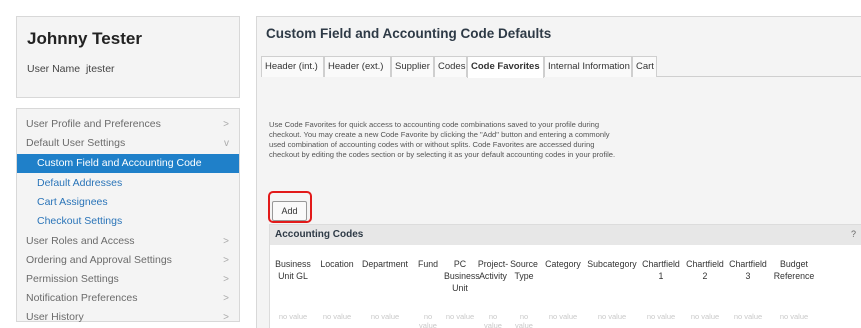 The image size is (861, 328). What do you see at coordinates (524, 264) in the screenshot?
I see `column-header-line: Source` at bounding box center [524, 264].